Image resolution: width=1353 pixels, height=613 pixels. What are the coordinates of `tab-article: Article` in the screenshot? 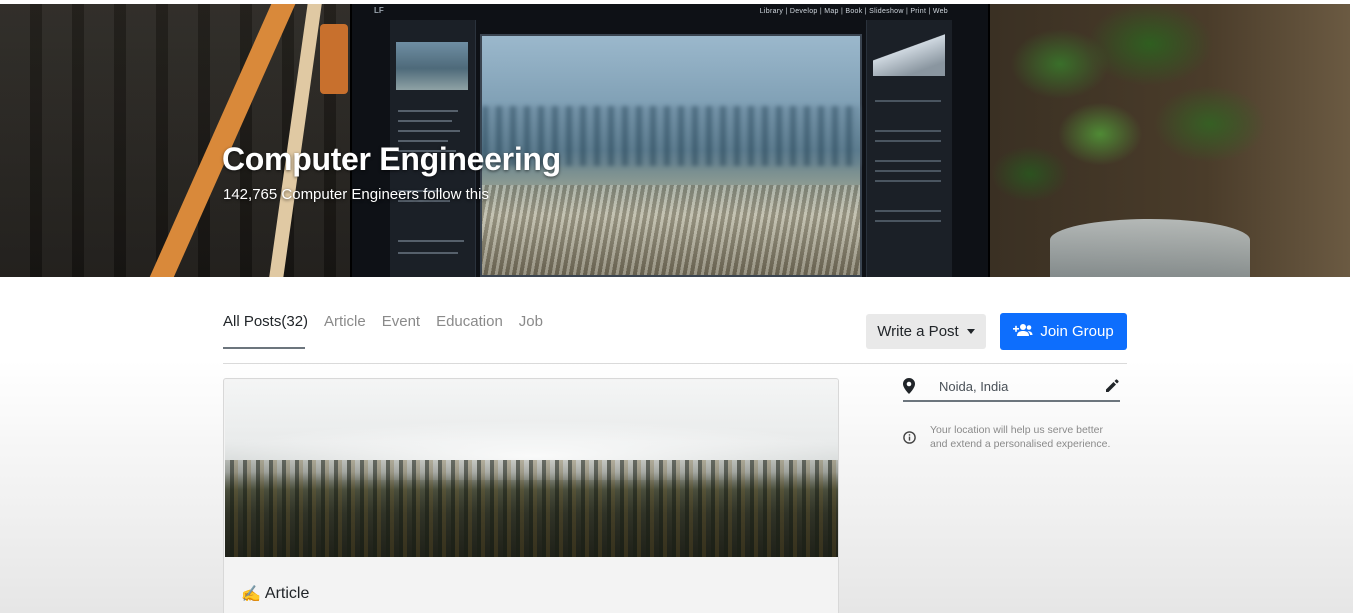 It's located at (345, 321).